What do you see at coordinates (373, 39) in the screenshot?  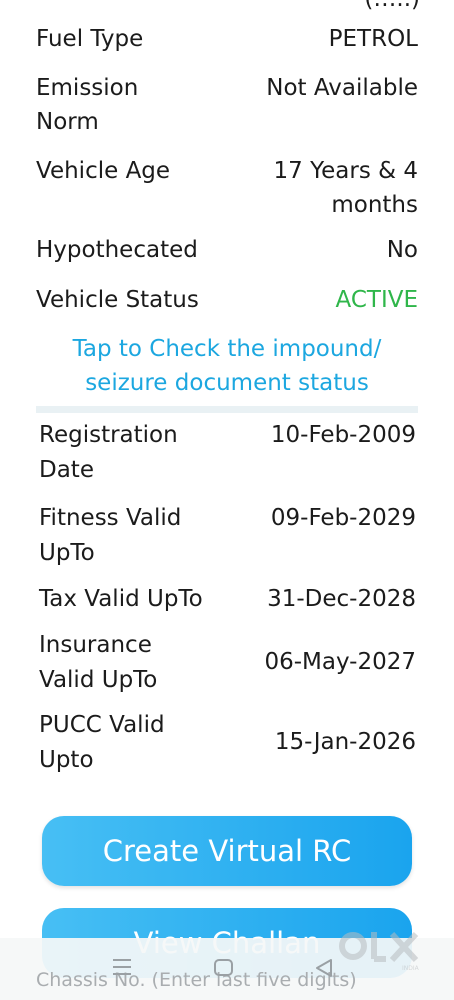 I see `detail-value: PETROL` at bounding box center [373, 39].